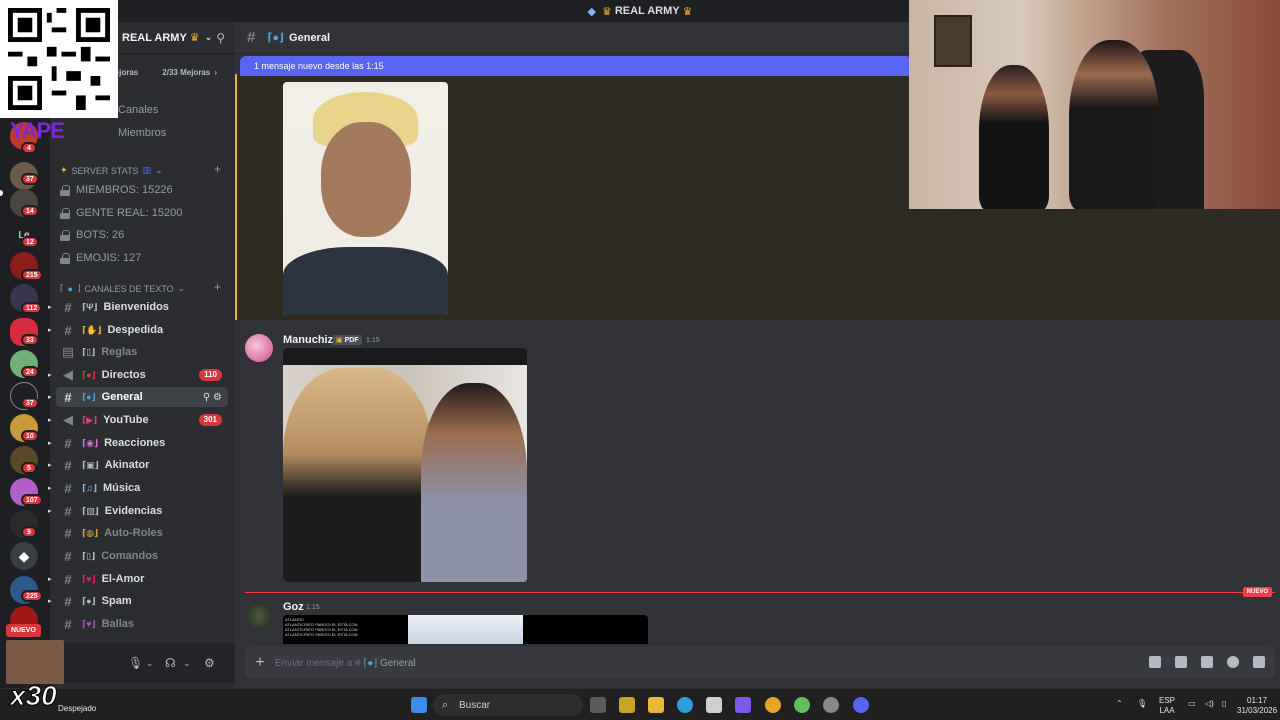 The height and width of the screenshot is (720, 1280). I want to click on music-icon: ⌈♫⌋, so click(89, 487).